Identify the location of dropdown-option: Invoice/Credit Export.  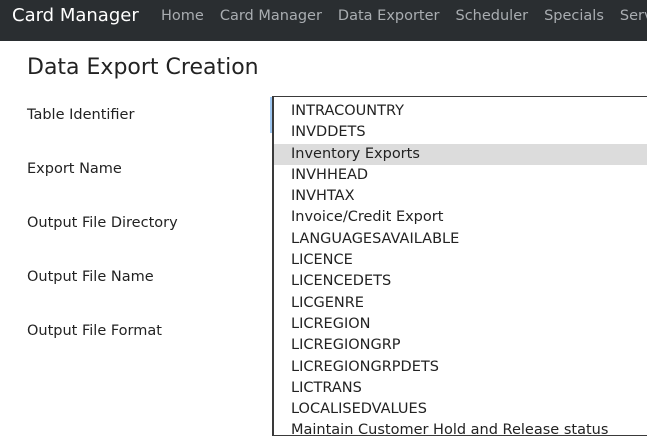
(460, 217).